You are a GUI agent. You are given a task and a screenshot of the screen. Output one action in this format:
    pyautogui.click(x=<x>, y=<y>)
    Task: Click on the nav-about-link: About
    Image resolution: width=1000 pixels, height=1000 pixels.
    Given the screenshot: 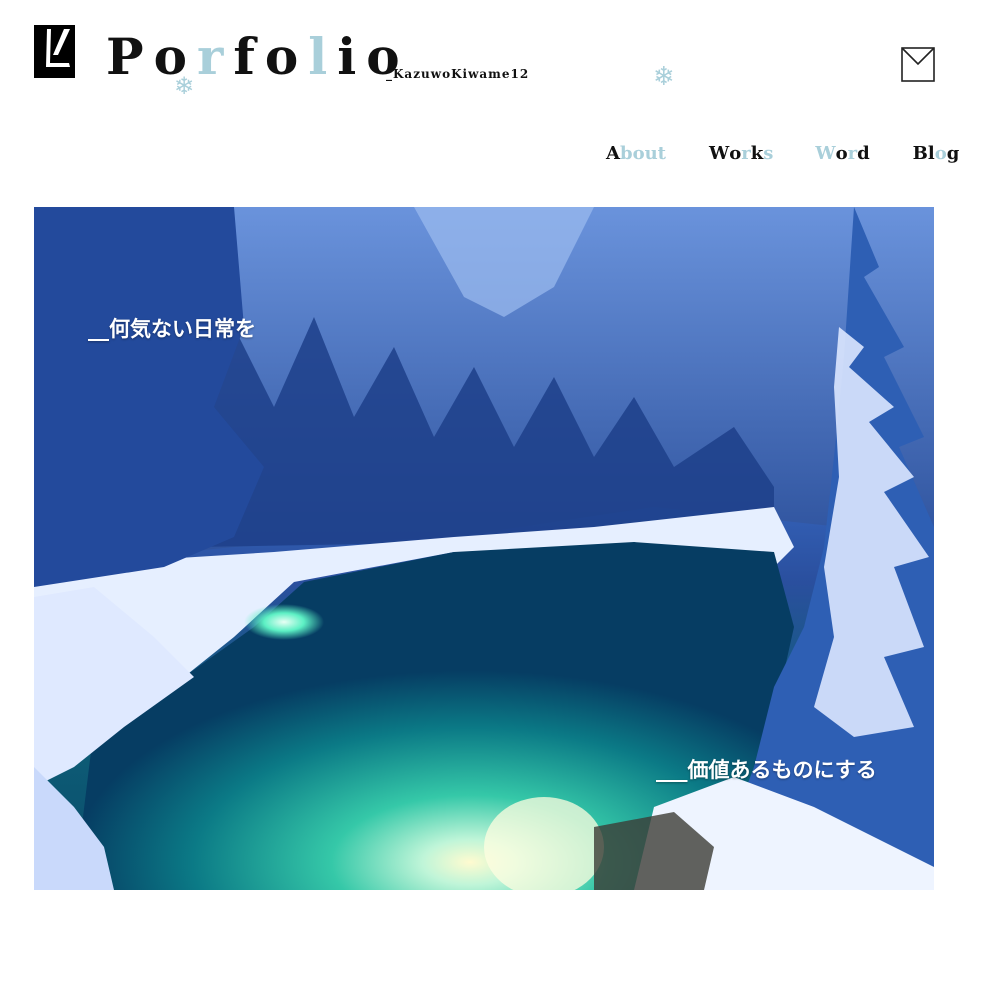 What is the action you would take?
    pyautogui.click(x=636, y=155)
    